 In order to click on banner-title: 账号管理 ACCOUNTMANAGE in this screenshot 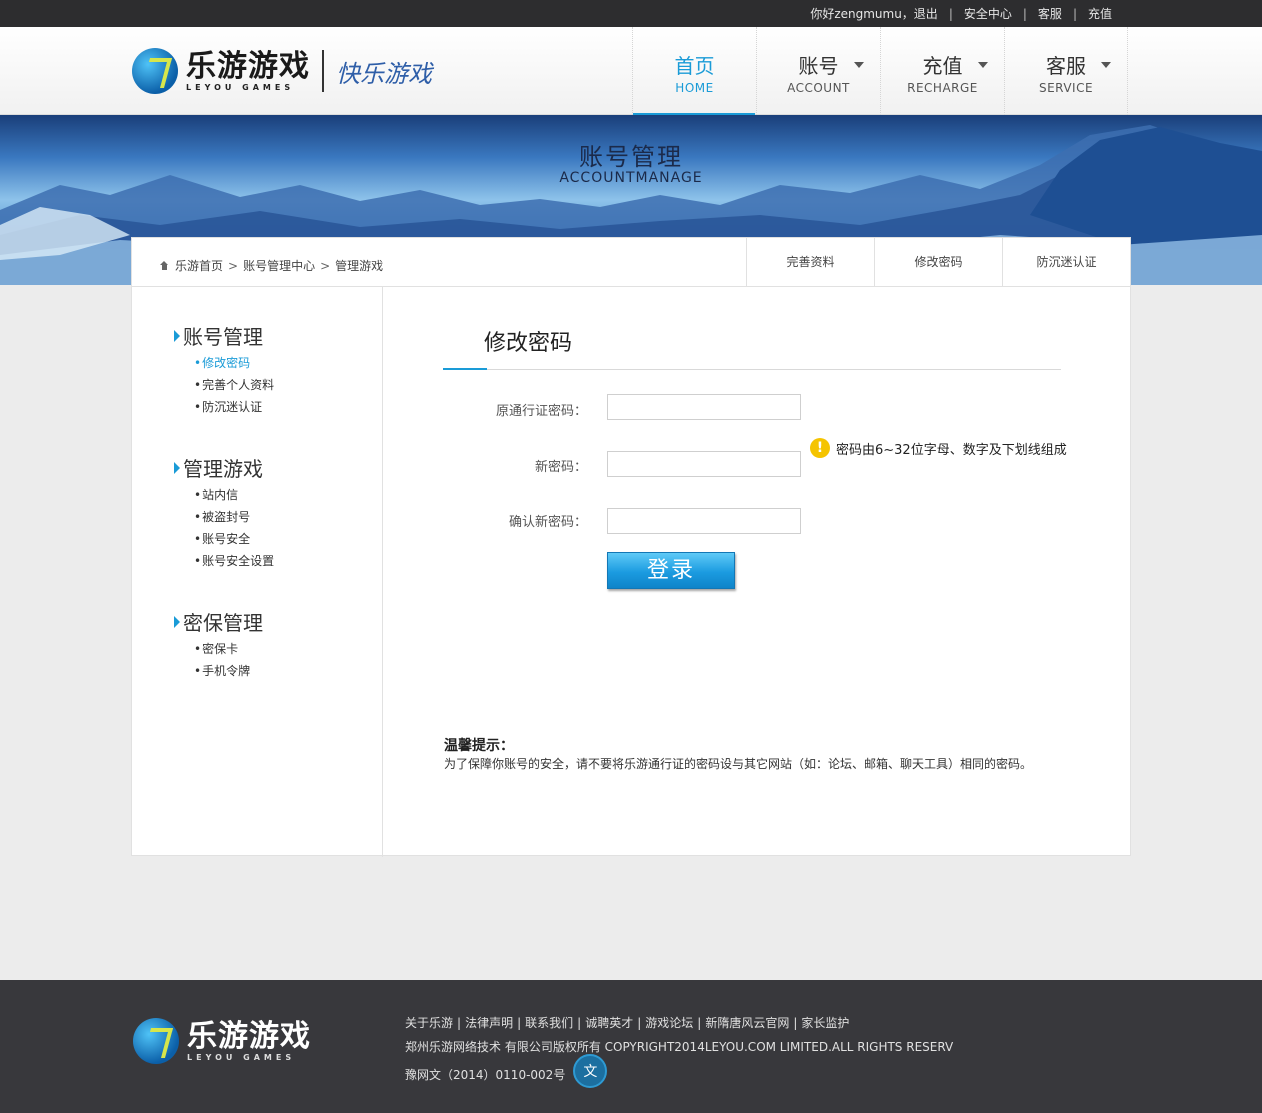, I will do `click(631, 161)`.